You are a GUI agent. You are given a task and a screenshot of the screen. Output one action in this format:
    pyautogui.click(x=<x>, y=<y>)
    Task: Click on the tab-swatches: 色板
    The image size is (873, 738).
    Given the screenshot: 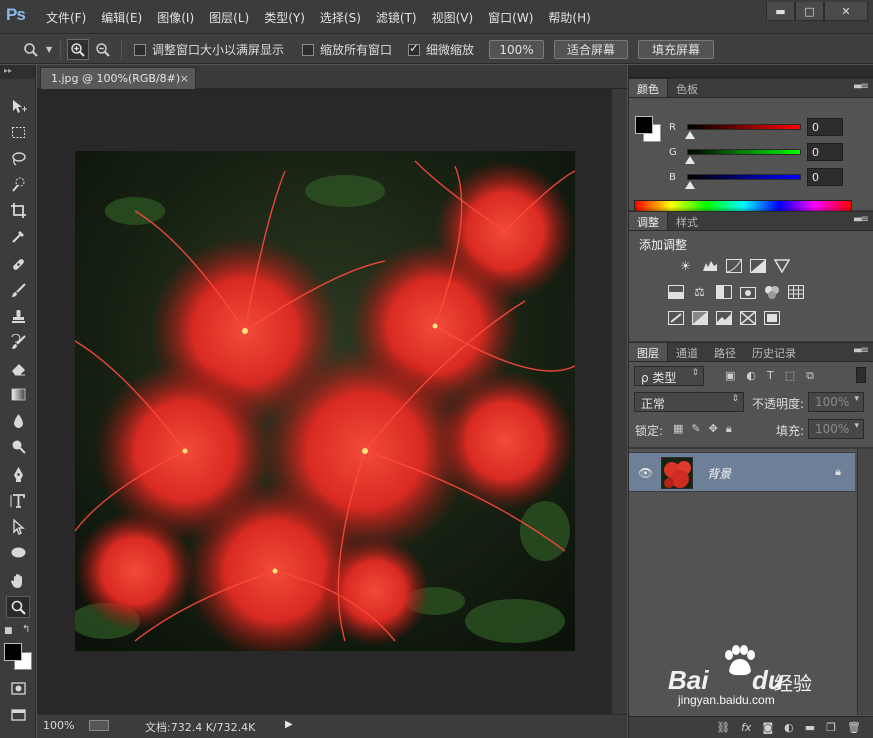 What is the action you would take?
    pyautogui.click(x=687, y=88)
    